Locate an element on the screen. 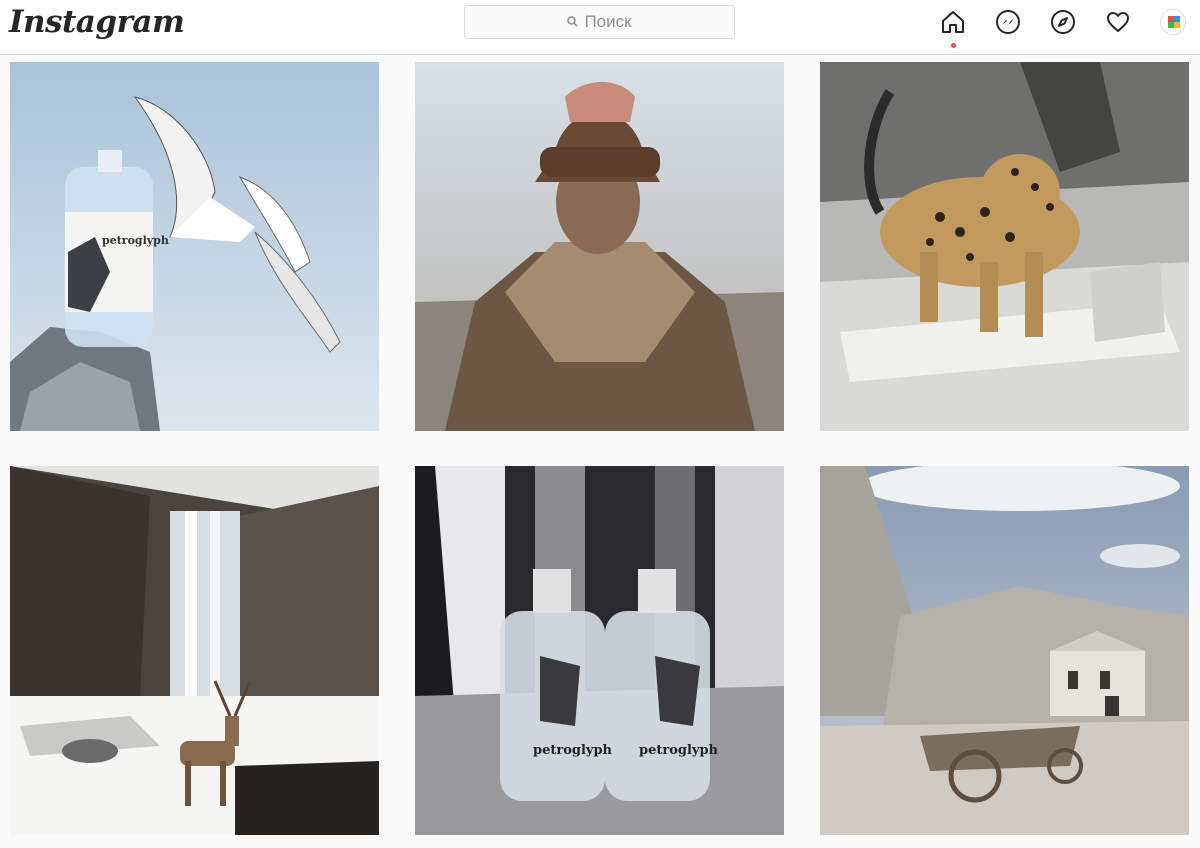 Image resolution: width=1200 pixels, height=848 pixels. bottle-label: petroglyph is located at coordinates (135, 240).